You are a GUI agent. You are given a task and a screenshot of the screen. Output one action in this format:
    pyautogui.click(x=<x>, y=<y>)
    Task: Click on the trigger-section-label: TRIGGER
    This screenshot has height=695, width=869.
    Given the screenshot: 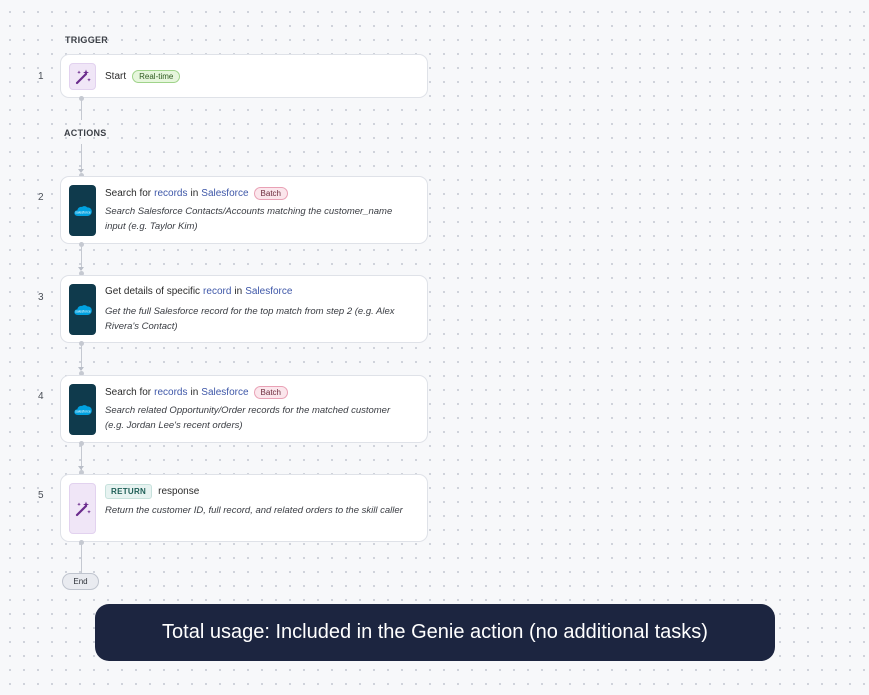 What is the action you would take?
    pyautogui.click(x=87, y=40)
    